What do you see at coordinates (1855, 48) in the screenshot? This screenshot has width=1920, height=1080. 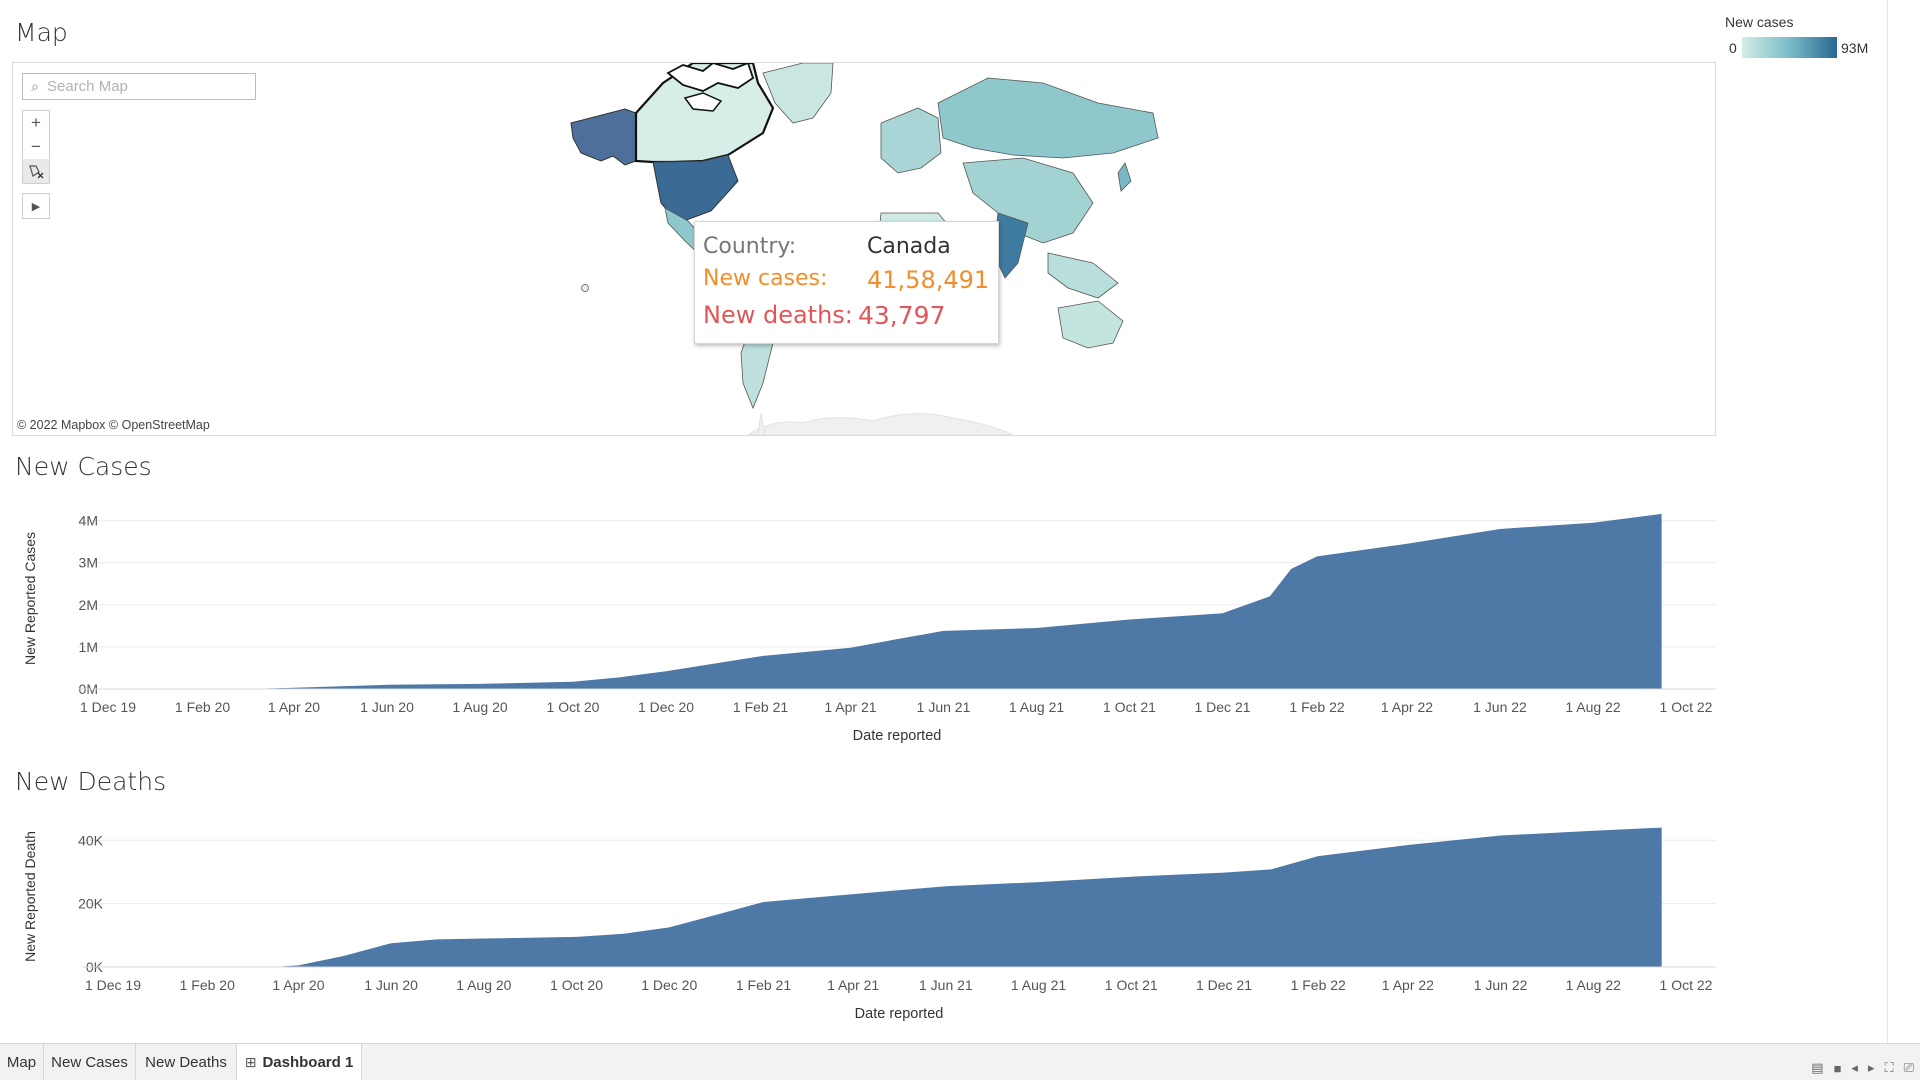 I see `legend-max: 93M` at bounding box center [1855, 48].